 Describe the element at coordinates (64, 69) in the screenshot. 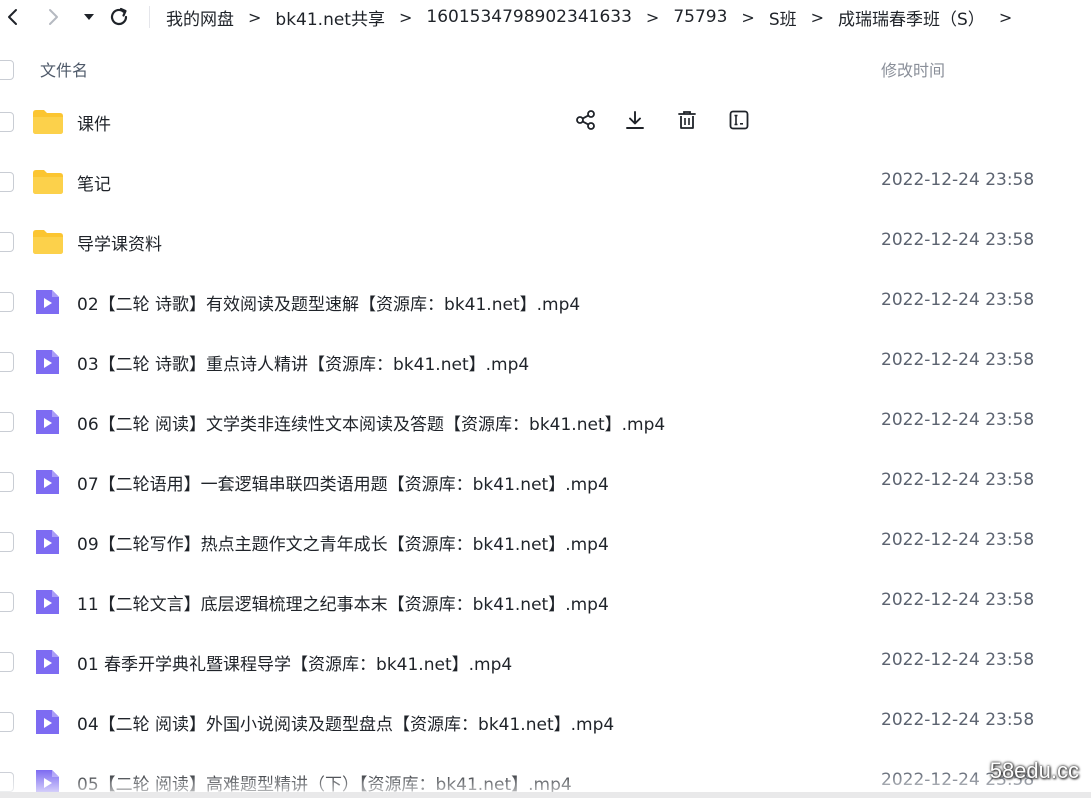

I see `column-header-name: 文件名` at that location.